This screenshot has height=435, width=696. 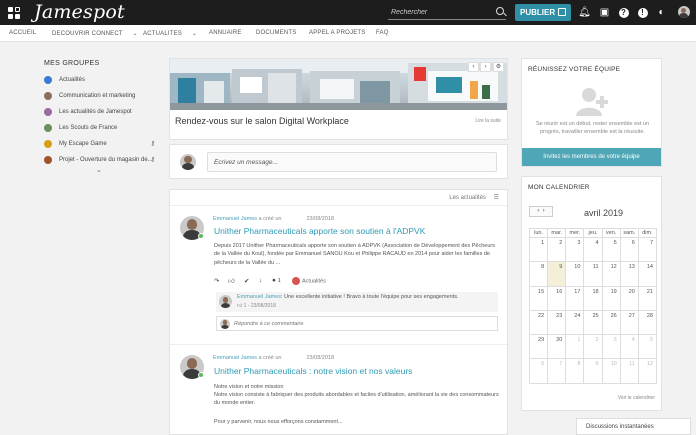 I want to click on calendar-day: 24, so click(x=575, y=322).